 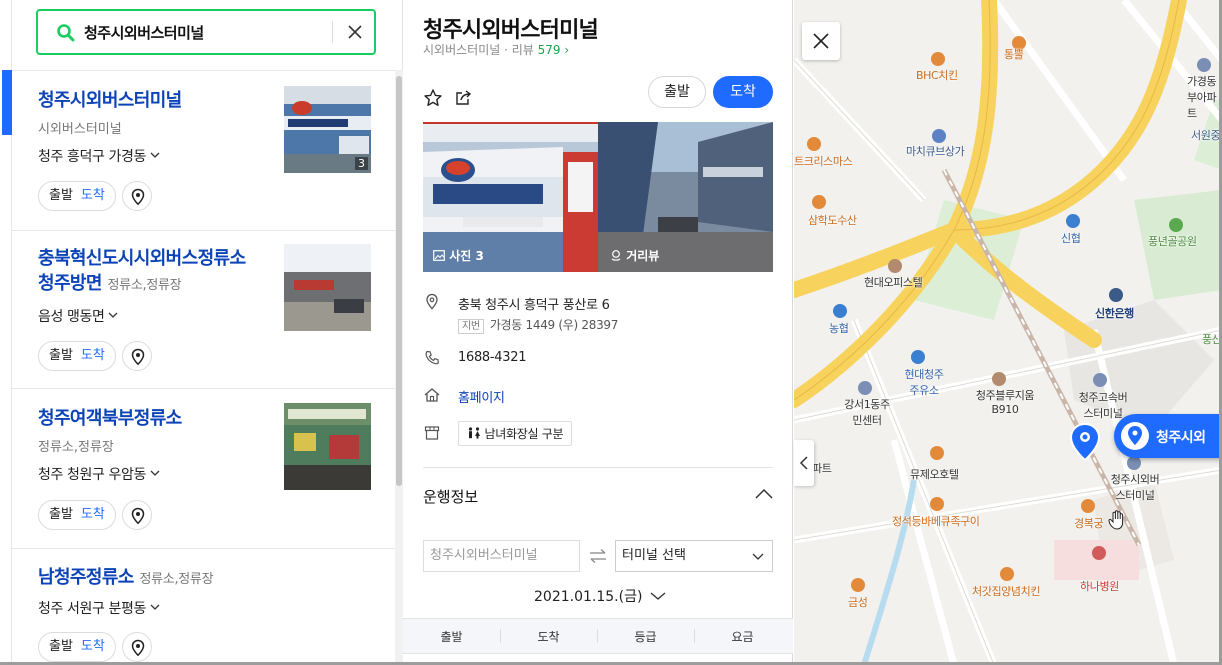 What do you see at coordinates (804, 463) in the screenshot?
I see `collapse-panel-button` at bounding box center [804, 463].